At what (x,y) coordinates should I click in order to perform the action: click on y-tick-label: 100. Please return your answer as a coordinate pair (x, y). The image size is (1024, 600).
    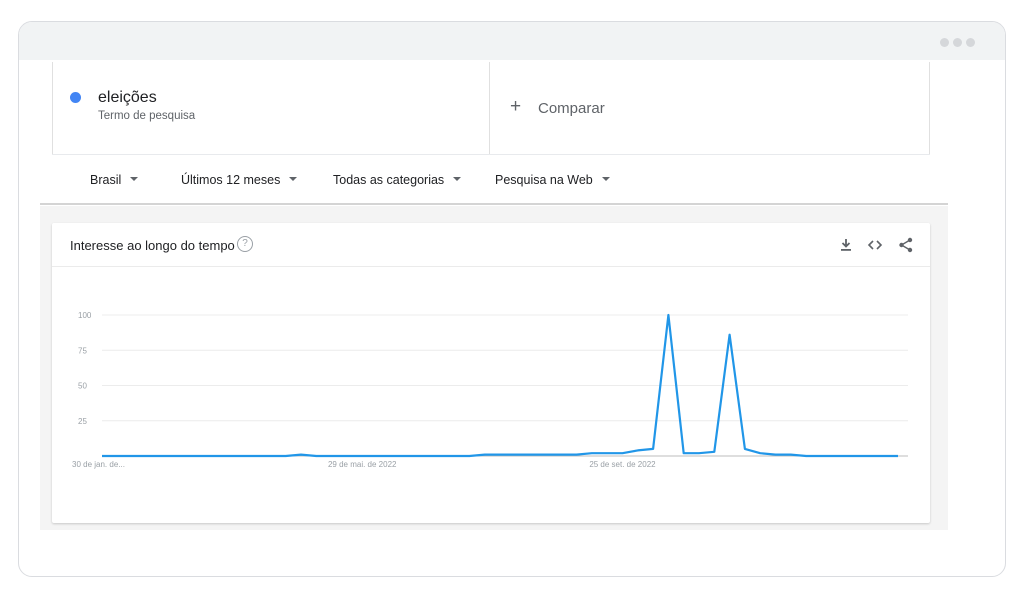
    Looking at the image, I should click on (85, 315).